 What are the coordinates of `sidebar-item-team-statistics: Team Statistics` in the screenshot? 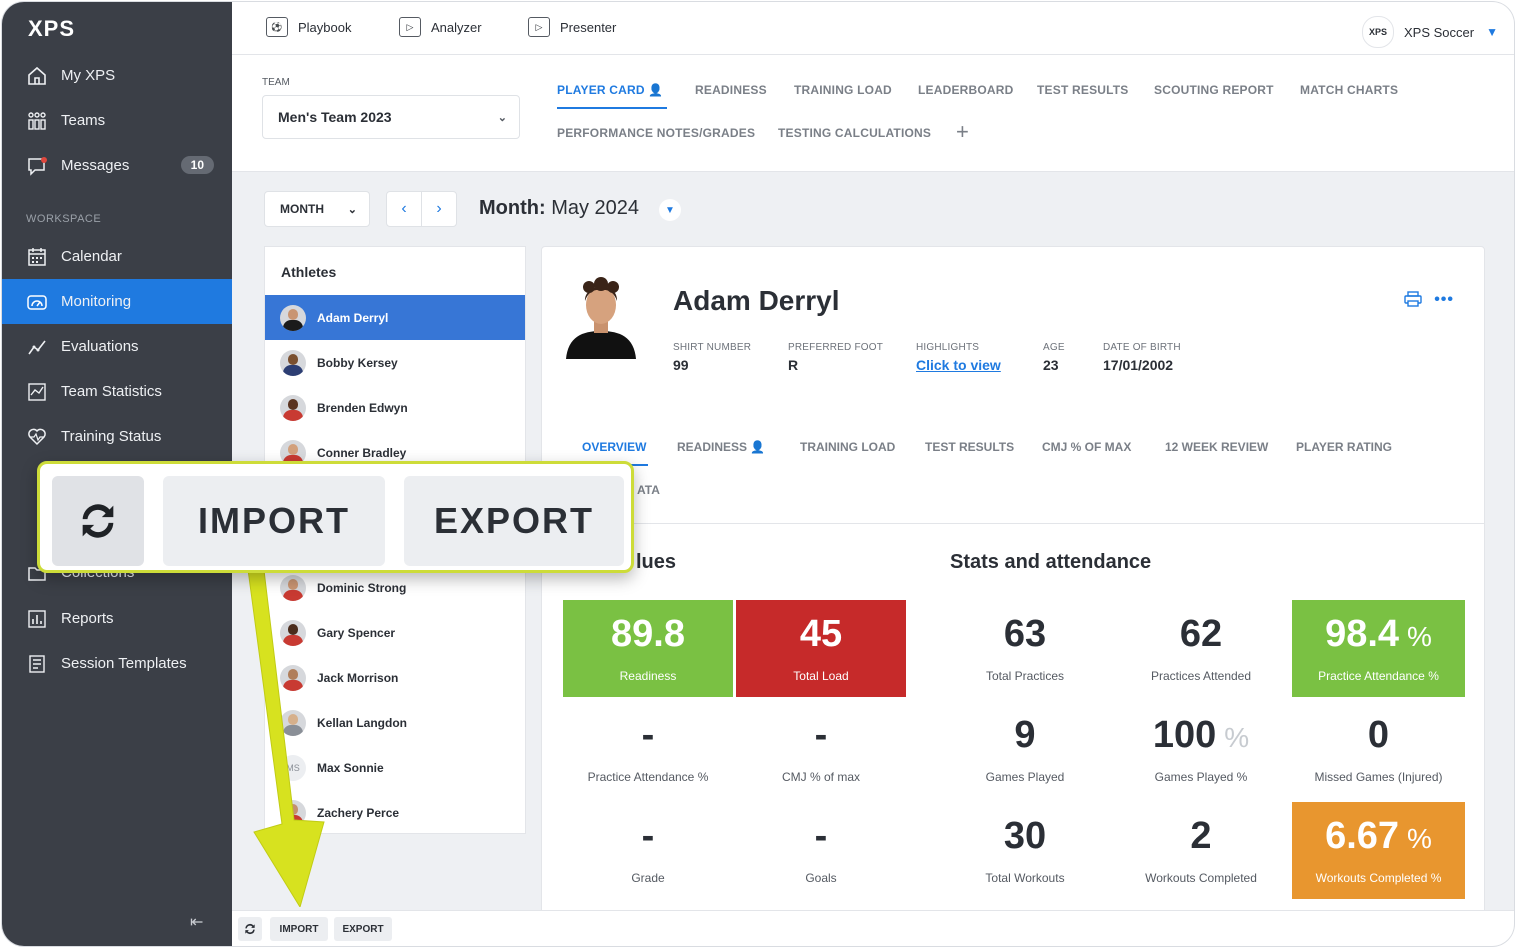 It's located at (117, 391).